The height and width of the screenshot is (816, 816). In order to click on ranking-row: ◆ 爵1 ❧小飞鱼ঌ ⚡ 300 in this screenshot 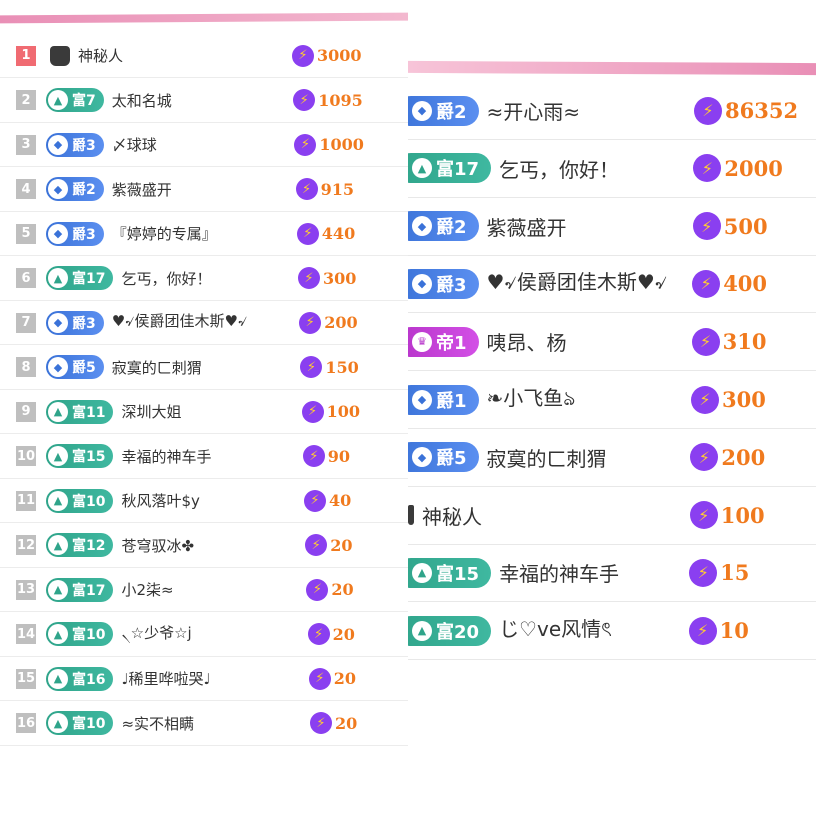, I will do `click(612, 400)`.